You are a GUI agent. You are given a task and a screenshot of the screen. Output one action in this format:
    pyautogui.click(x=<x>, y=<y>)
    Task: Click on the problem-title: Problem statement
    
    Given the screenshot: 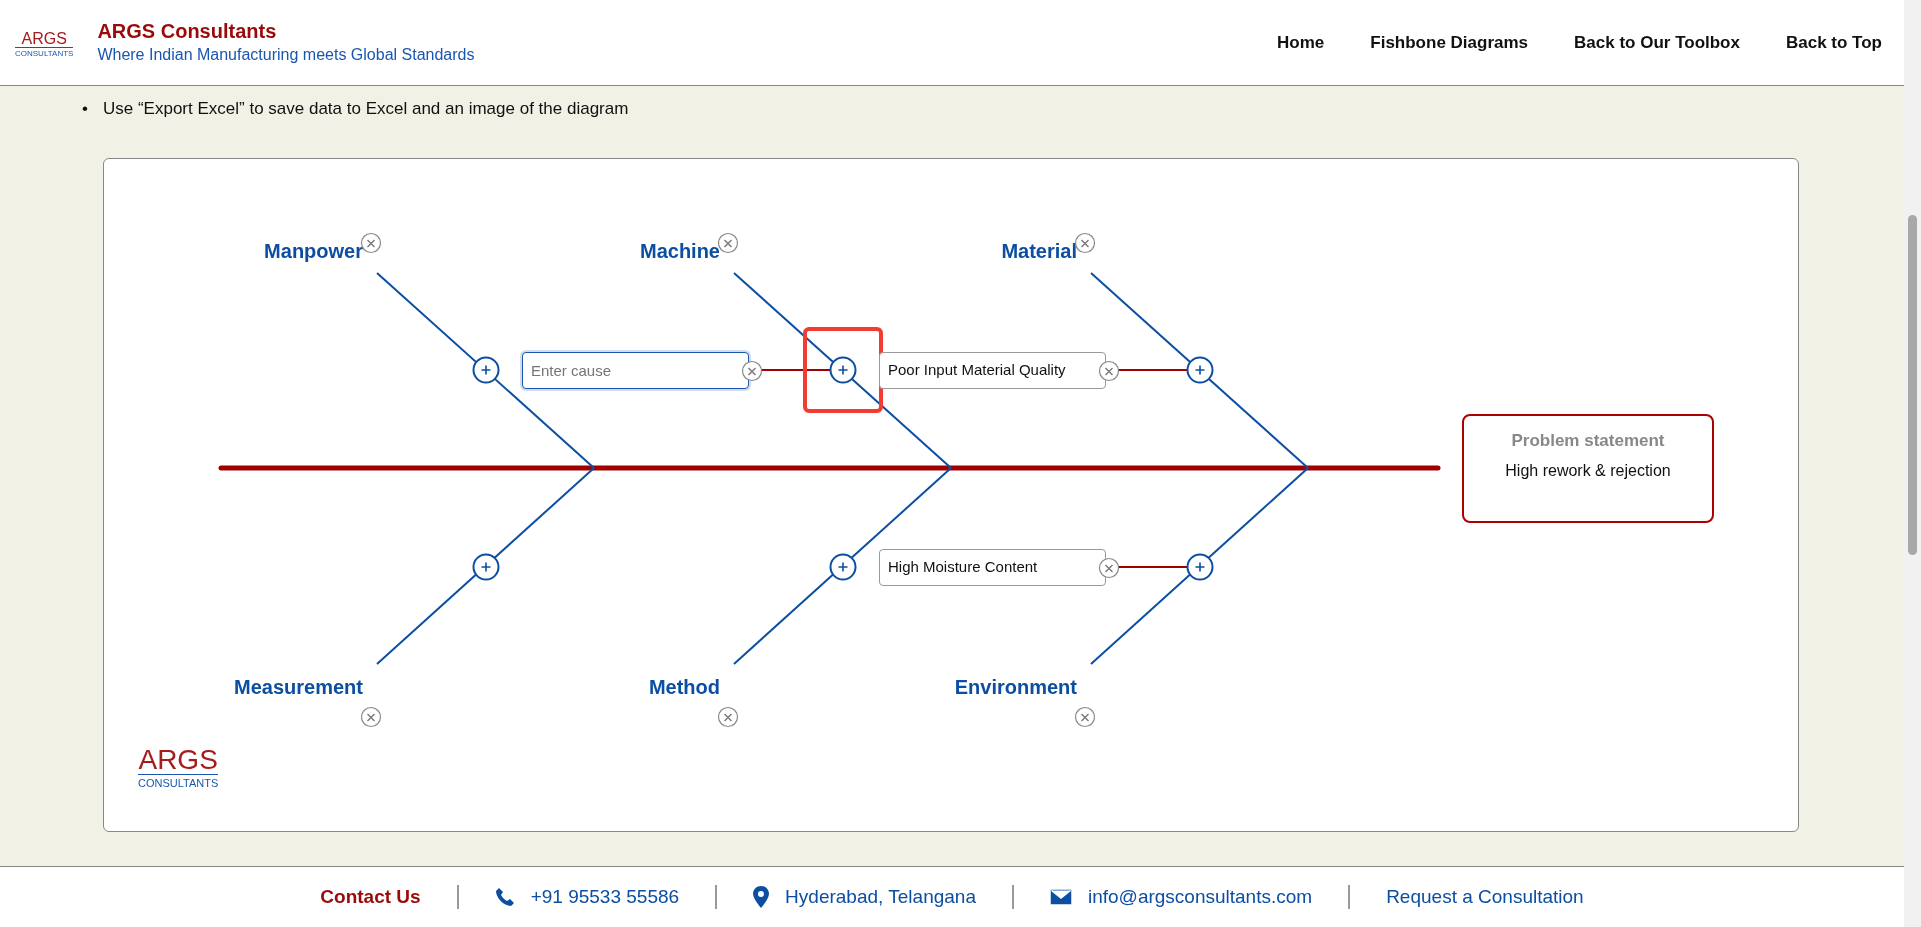 What is the action you would take?
    pyautogui.click(x=1588, y=440)
    